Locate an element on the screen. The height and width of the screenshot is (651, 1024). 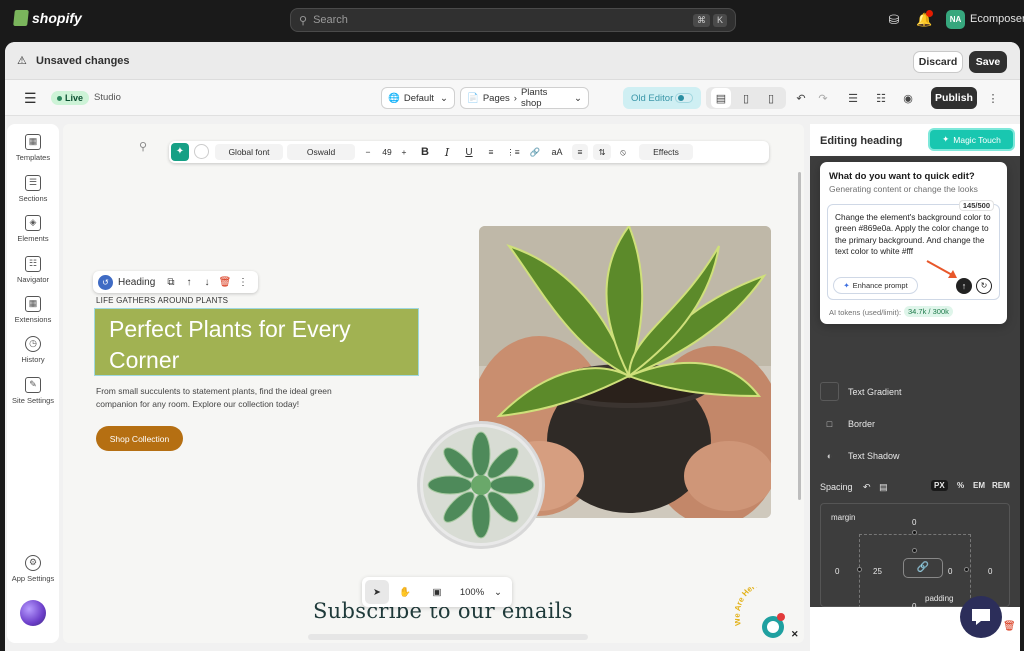
studio-label: Studio is located at coordinates (107, 97).